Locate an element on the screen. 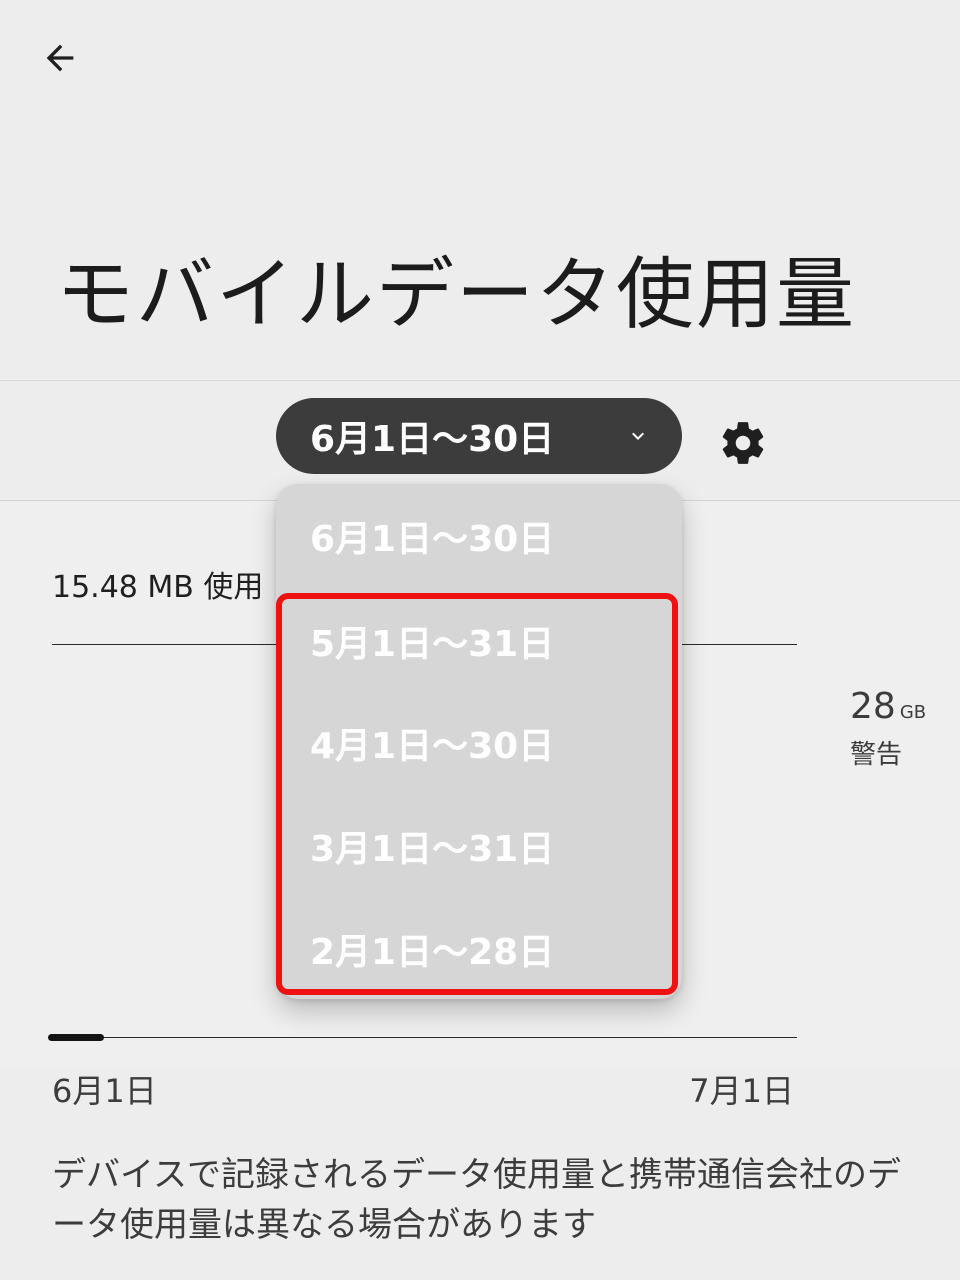 The height and width of the screenshot is (1280, 960). dropdown-item-label: 4月1日〜30日 is located at coordinates (432, 746).